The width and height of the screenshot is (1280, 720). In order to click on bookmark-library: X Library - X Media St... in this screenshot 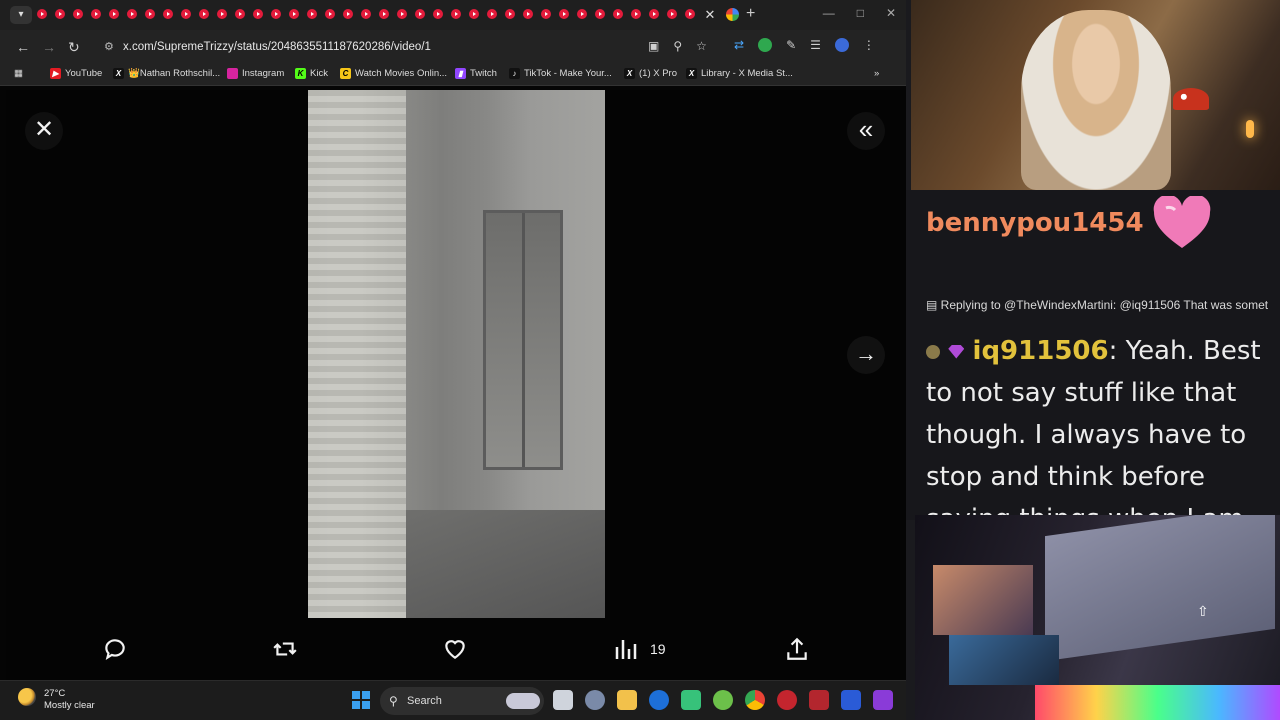, I will do `click(739, 73)`.